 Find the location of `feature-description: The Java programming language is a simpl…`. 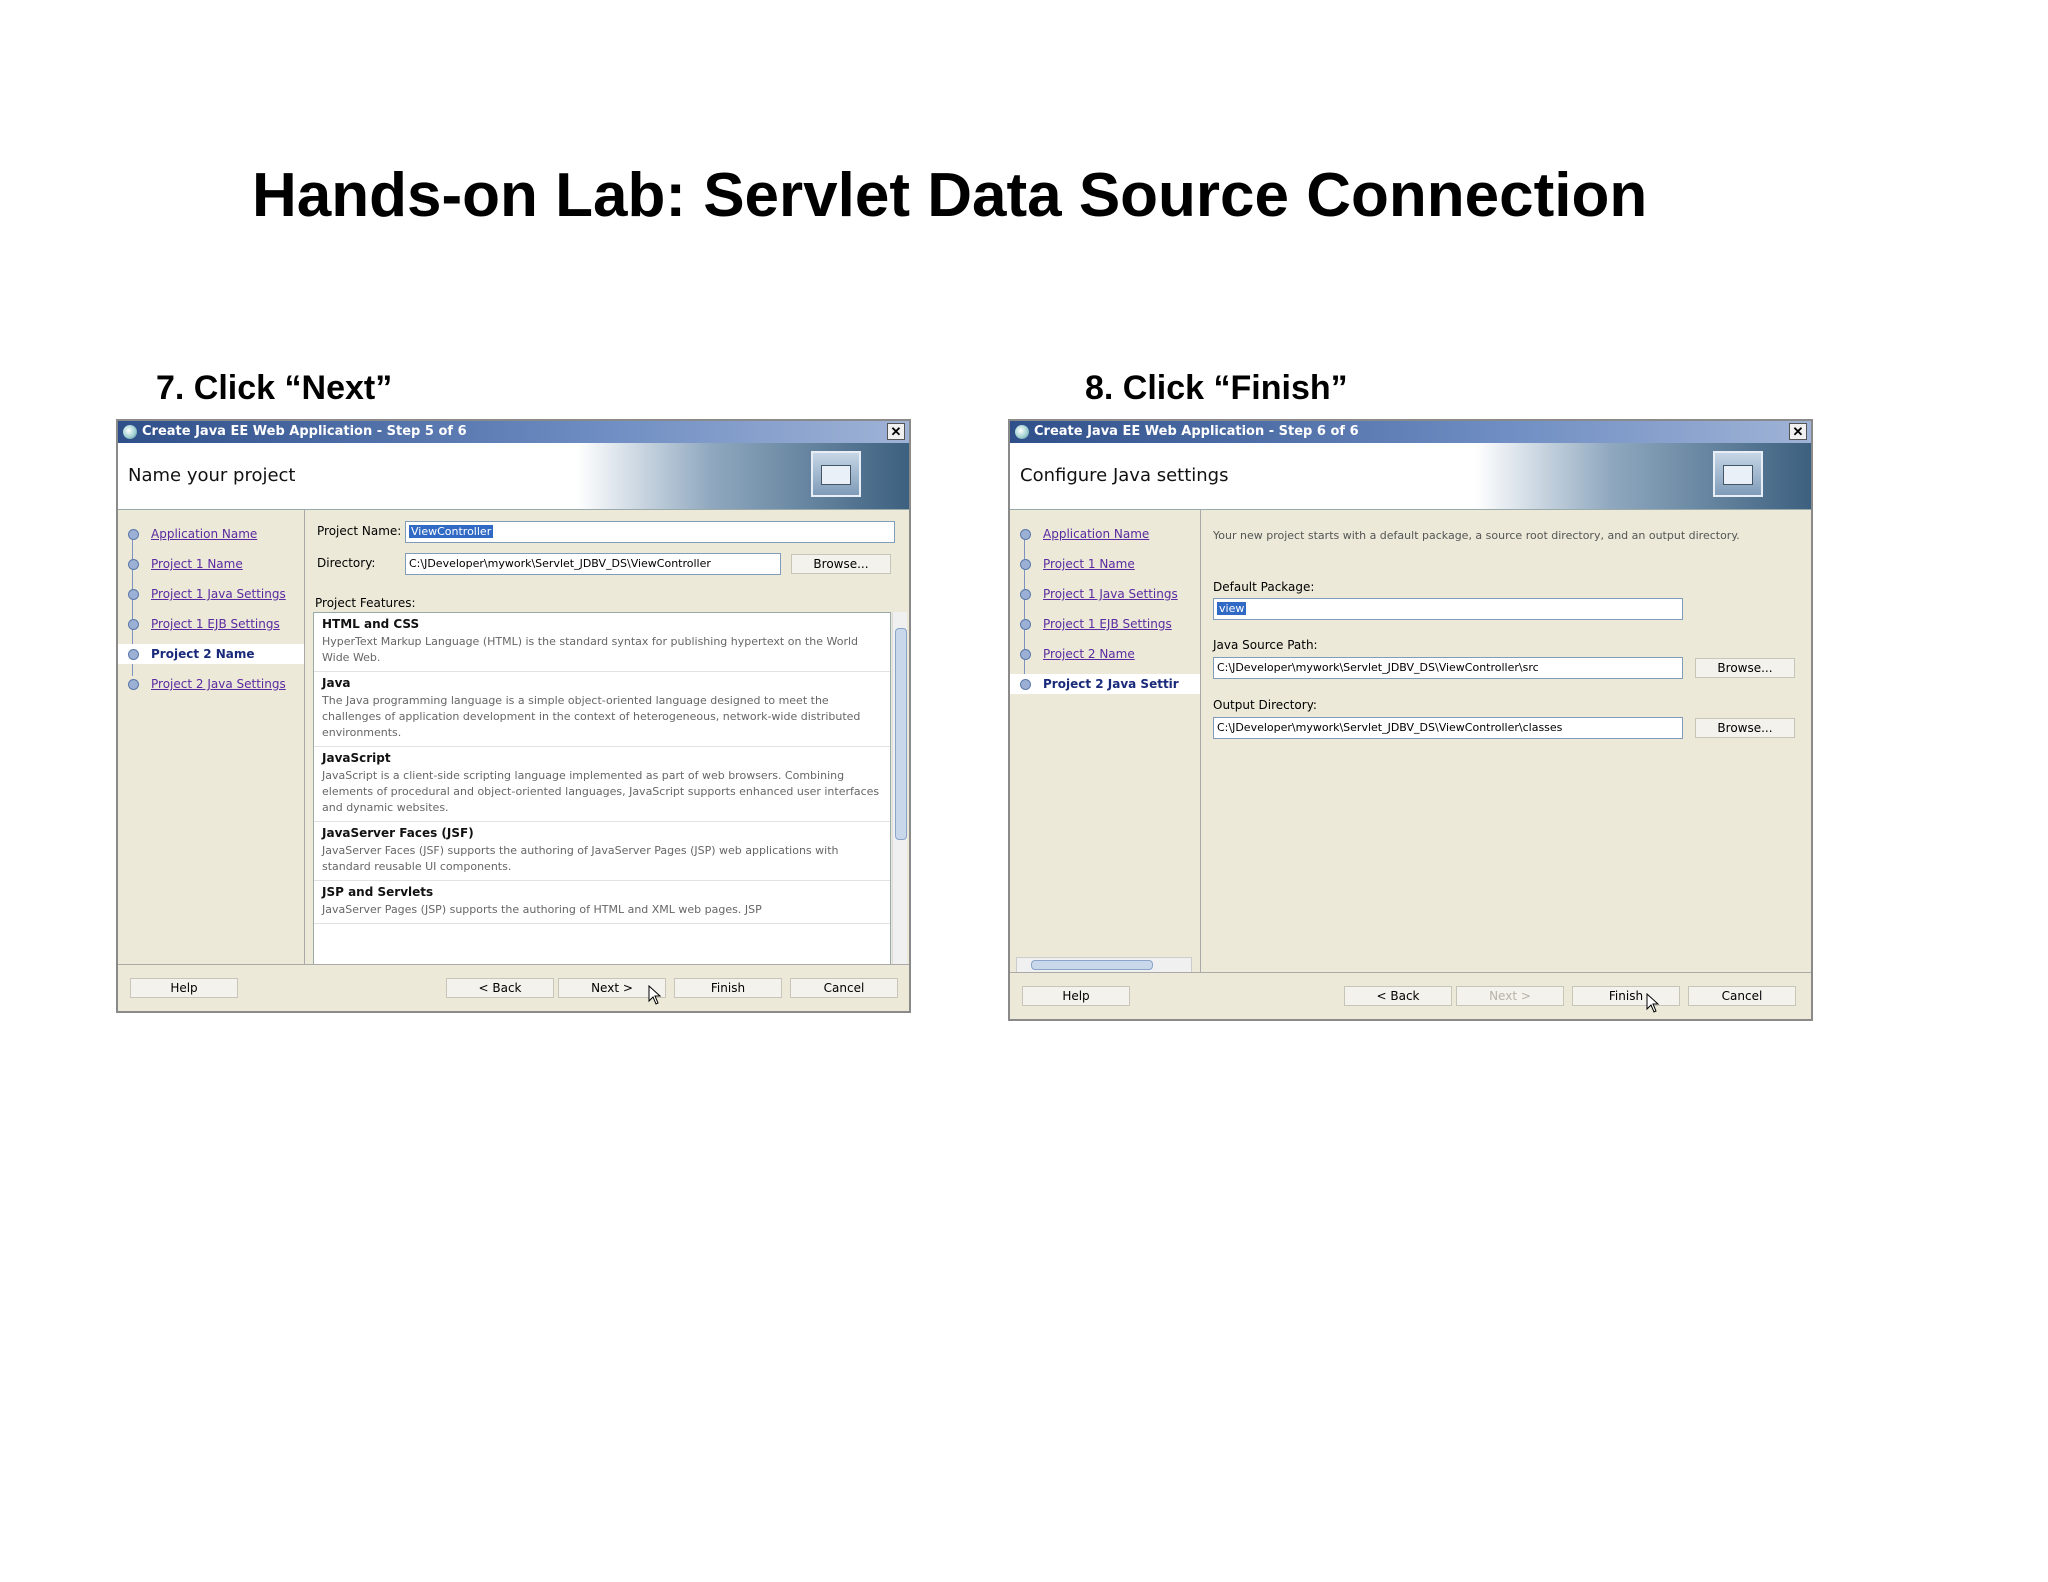

feature-description: The Java programming language is a simpl… is located at coordinates (591, 716).